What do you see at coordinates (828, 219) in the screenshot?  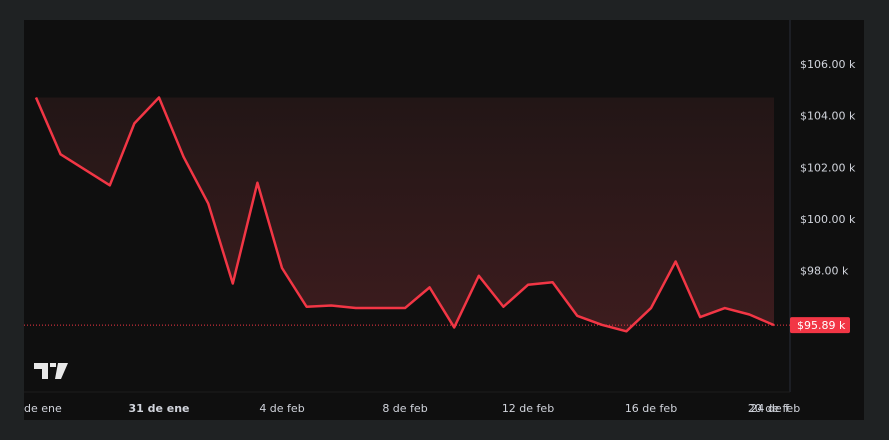 I see `y-tick-label: $100.00 k` at bounding box center [828, 219].